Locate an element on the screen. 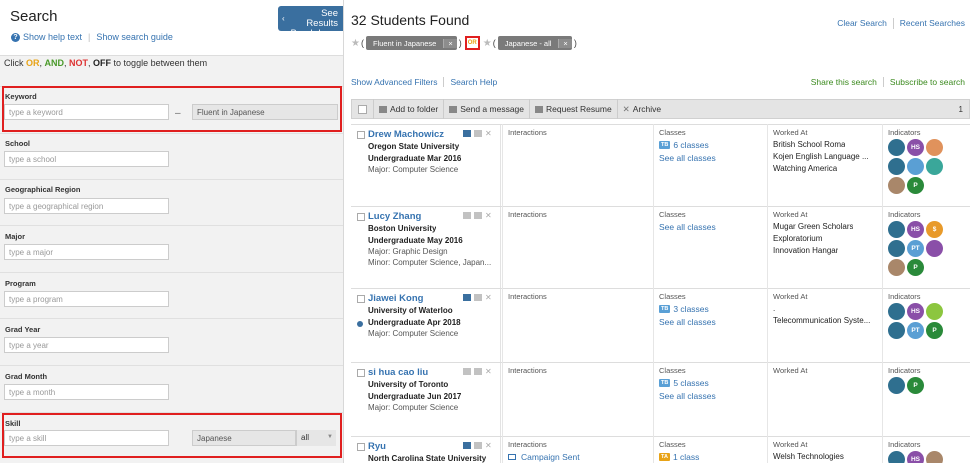  show-help-text-link: Show help text is located at coordinates (52, 37).